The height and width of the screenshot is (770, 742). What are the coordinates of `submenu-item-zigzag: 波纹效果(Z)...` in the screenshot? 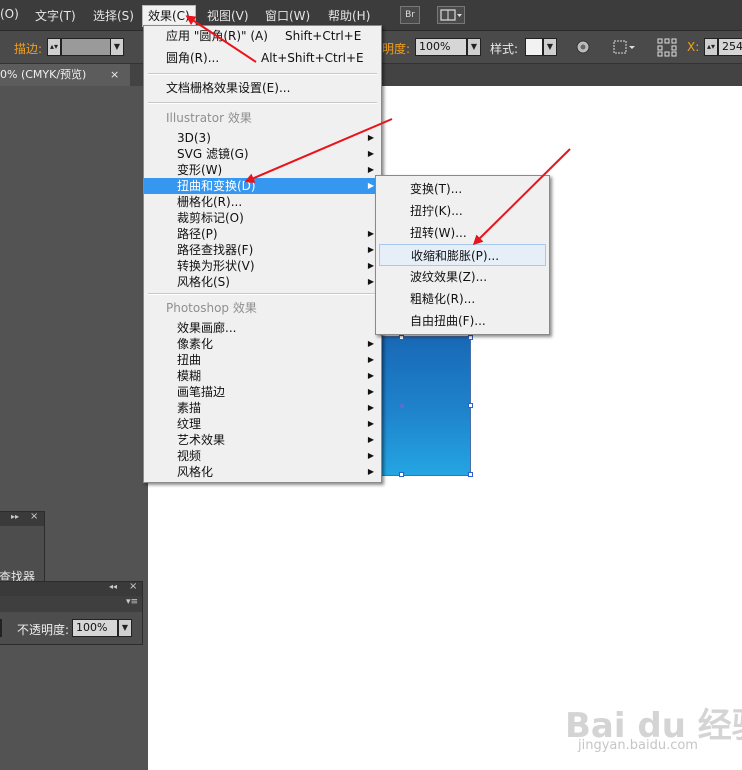 It's located at (462, 277).